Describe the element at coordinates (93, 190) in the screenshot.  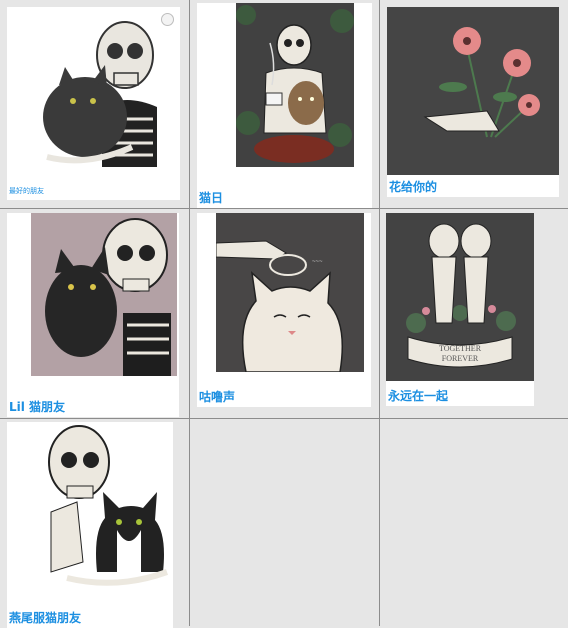
I see `design-caption: 最好的朋友` at that location.